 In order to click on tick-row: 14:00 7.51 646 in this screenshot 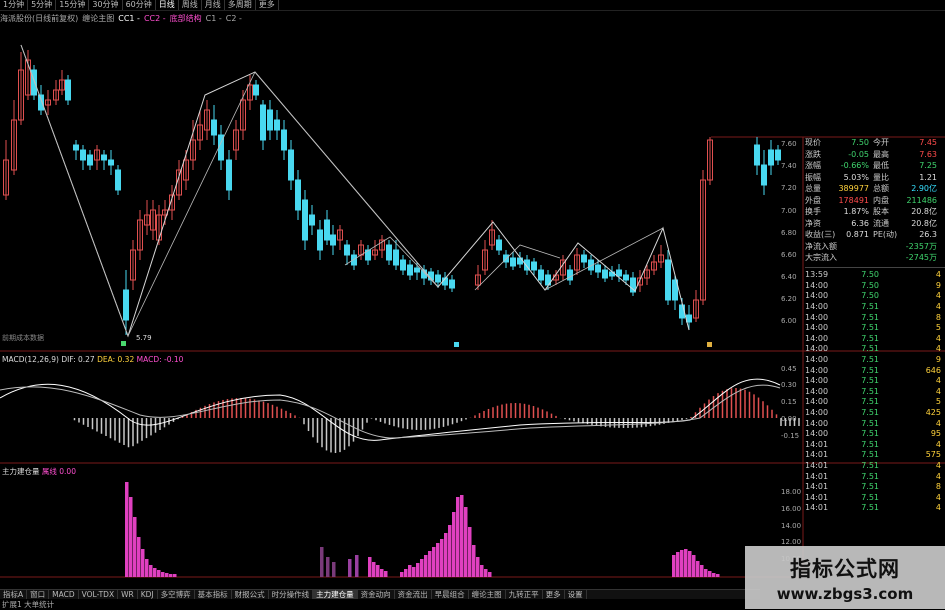, I will do `click(875, 370)`.